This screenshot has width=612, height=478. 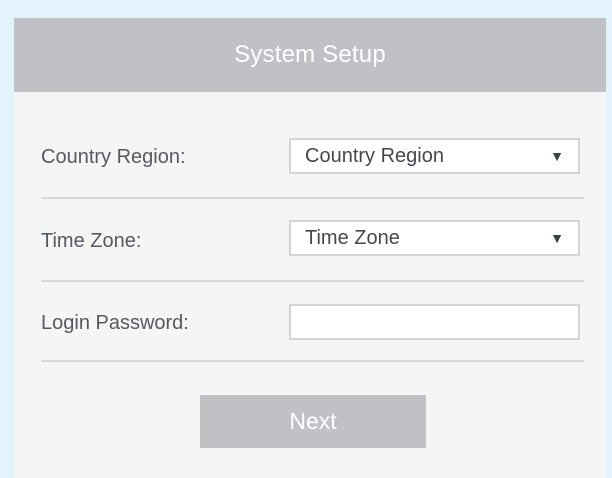 What do you see at coordinates (113, 157) in the screenshot?
I see `country-region-label: Country Region:` at bounding box center [113, 157].